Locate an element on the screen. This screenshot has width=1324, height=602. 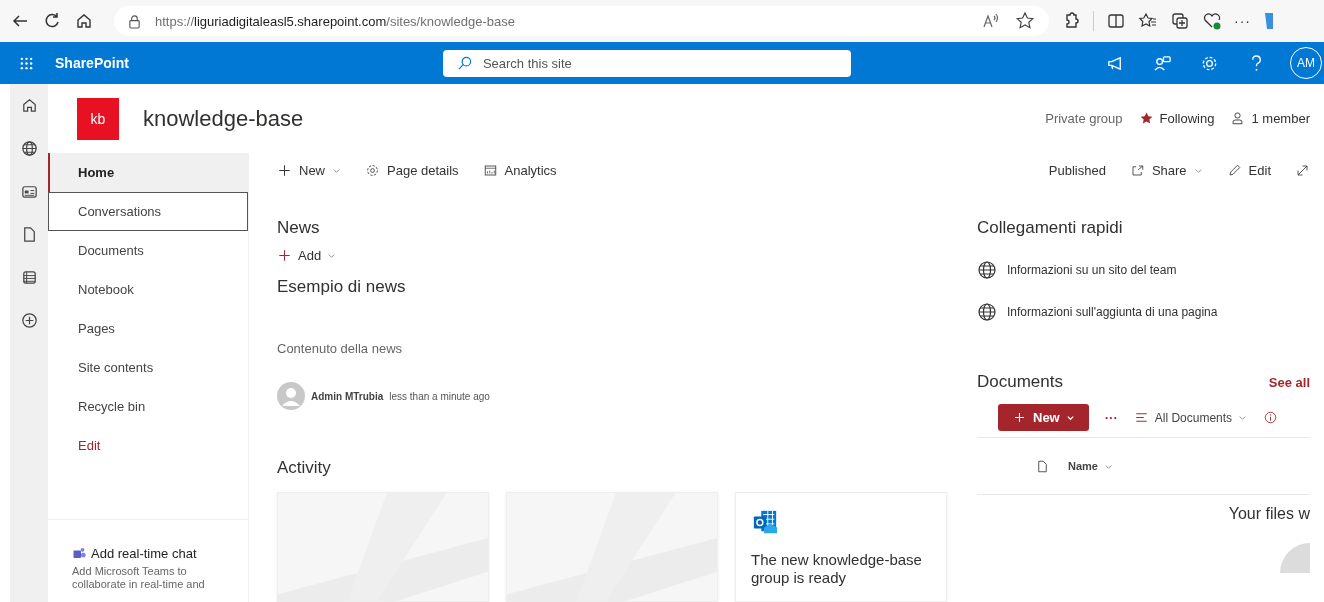
expand-icon is located at coordinates (1302, 170).